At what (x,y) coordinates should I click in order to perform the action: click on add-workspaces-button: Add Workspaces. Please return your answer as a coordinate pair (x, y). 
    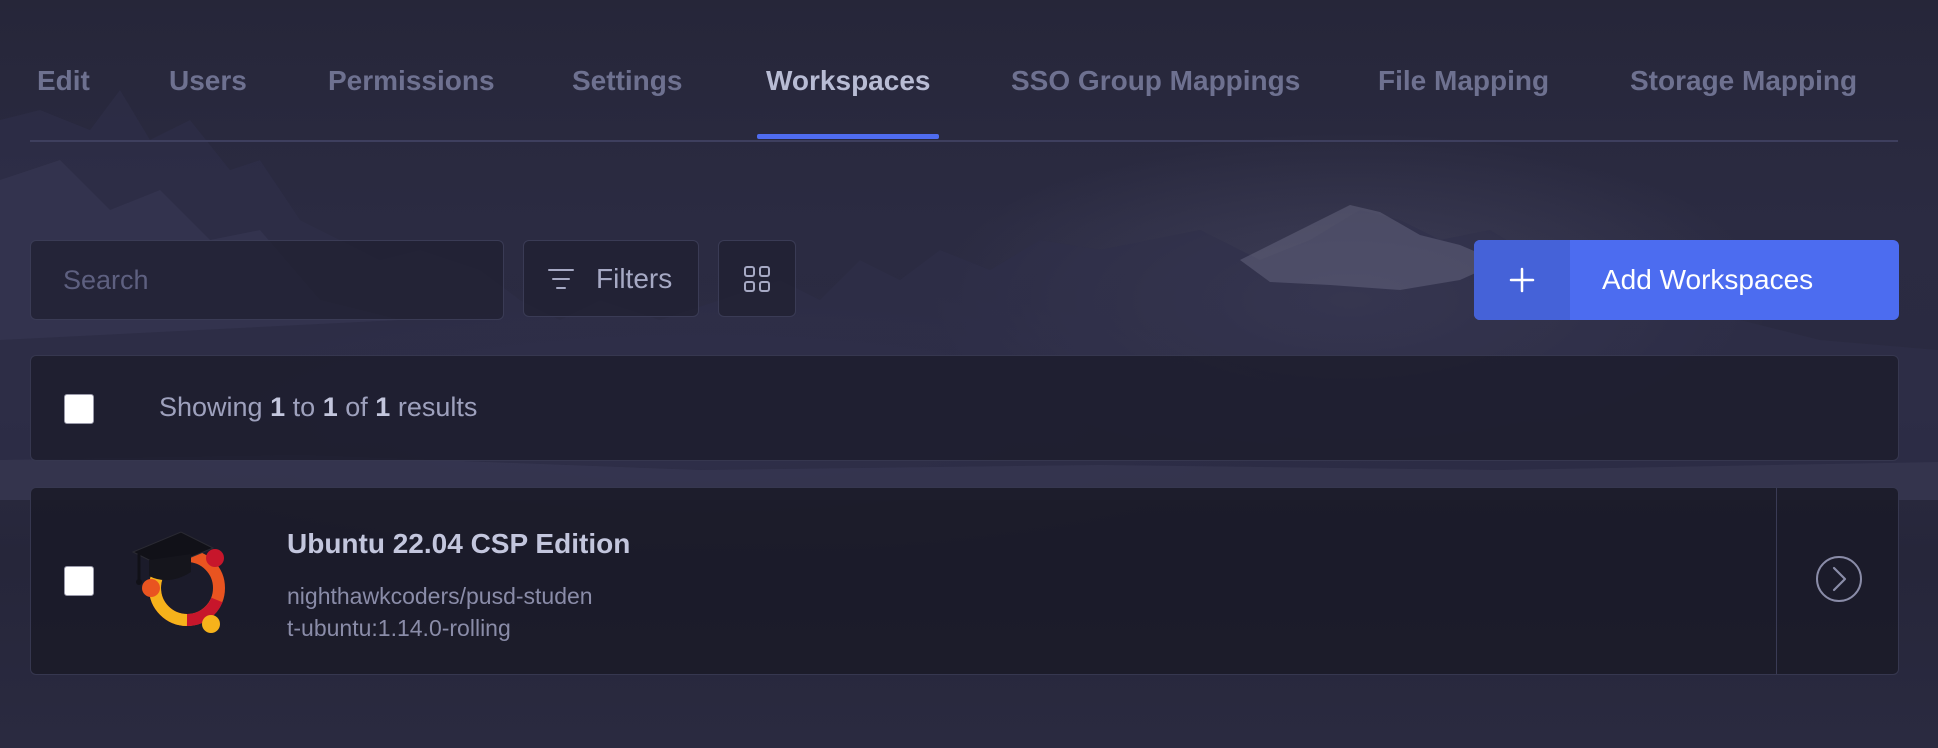
    Looking at the image, I should click on (1686, 280).